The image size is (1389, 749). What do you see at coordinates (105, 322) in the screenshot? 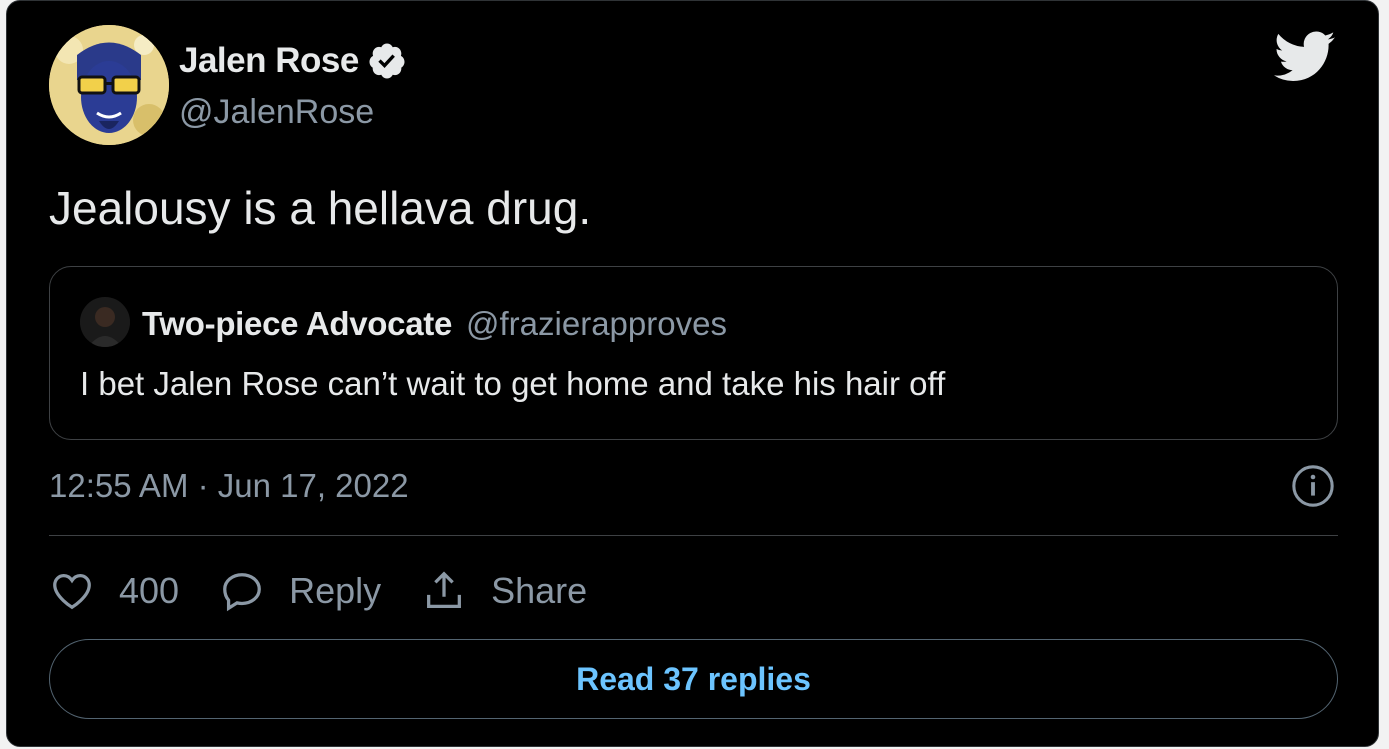
I see `quoted-author-avatar` at bounding box center [105, 322].